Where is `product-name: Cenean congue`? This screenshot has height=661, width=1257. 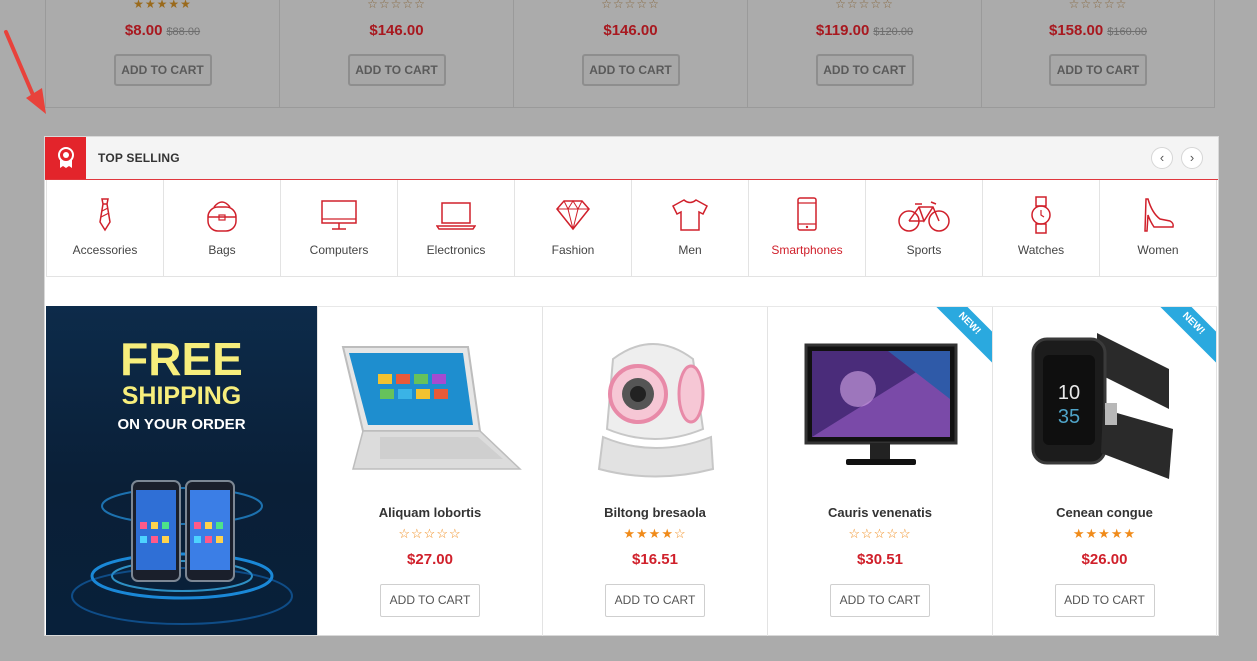
product-name: Cenean congue is located at coordinates (1104, 512).